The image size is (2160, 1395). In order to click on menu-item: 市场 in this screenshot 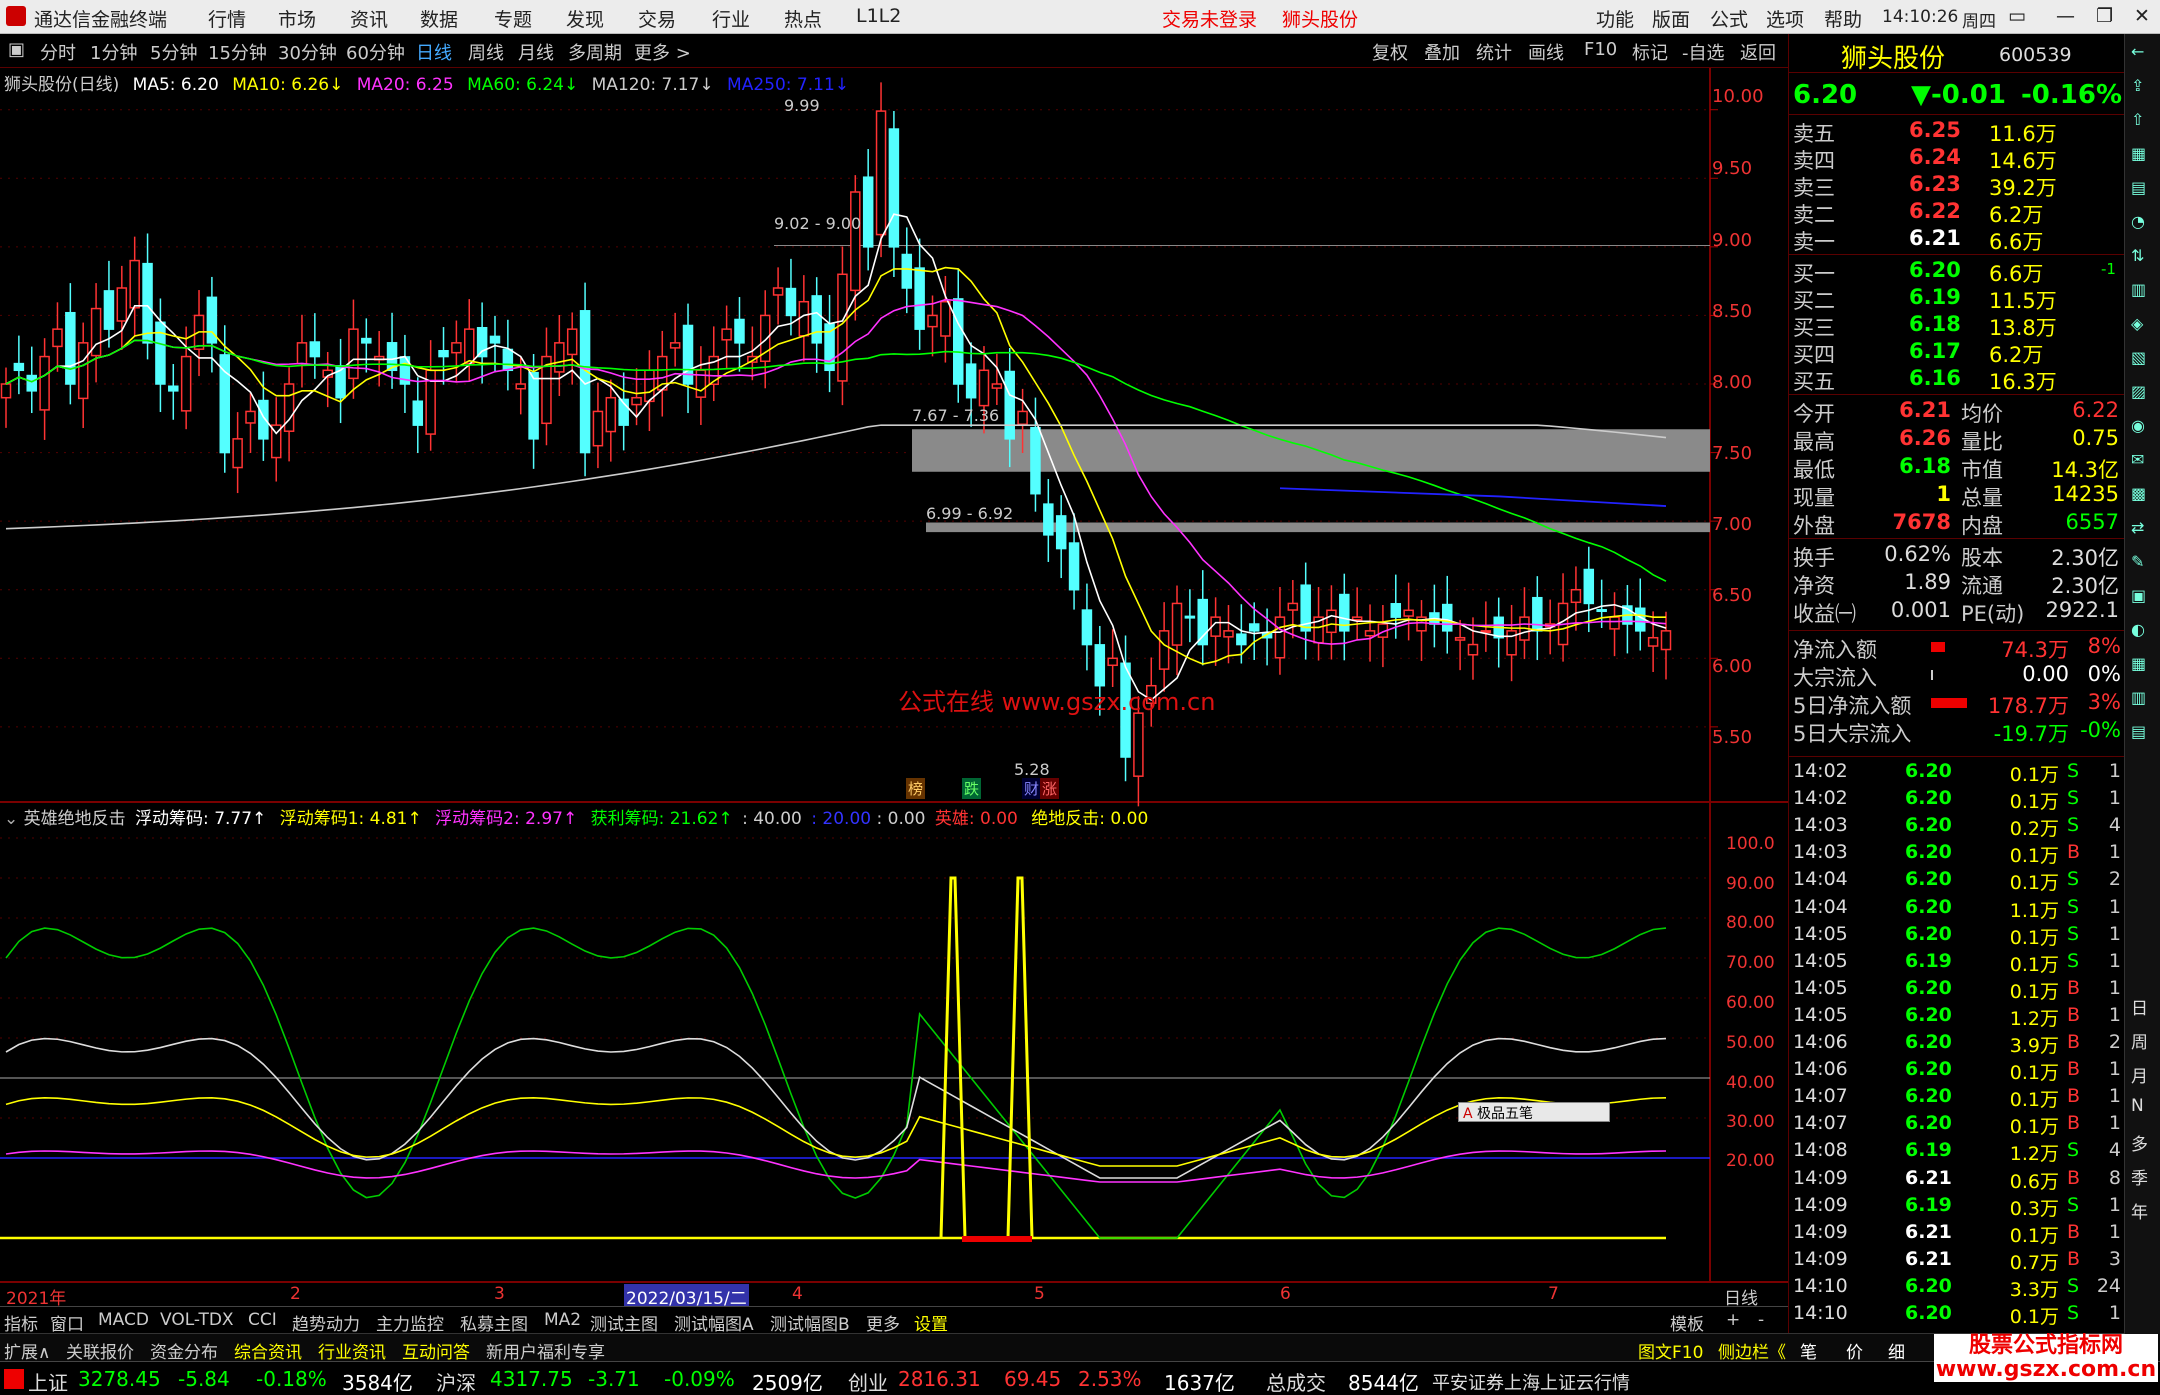, I will do `click(297, 18)`.